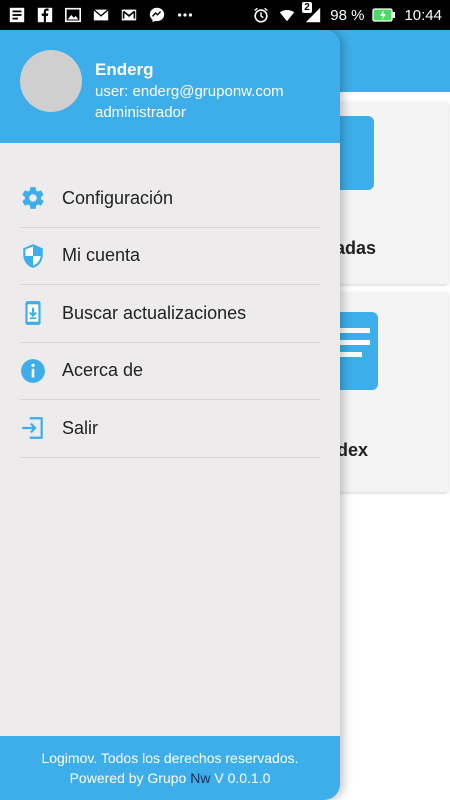 The height and width of the screenshot is (800, 450). I want to click on gear-icon, so click(33, 198).